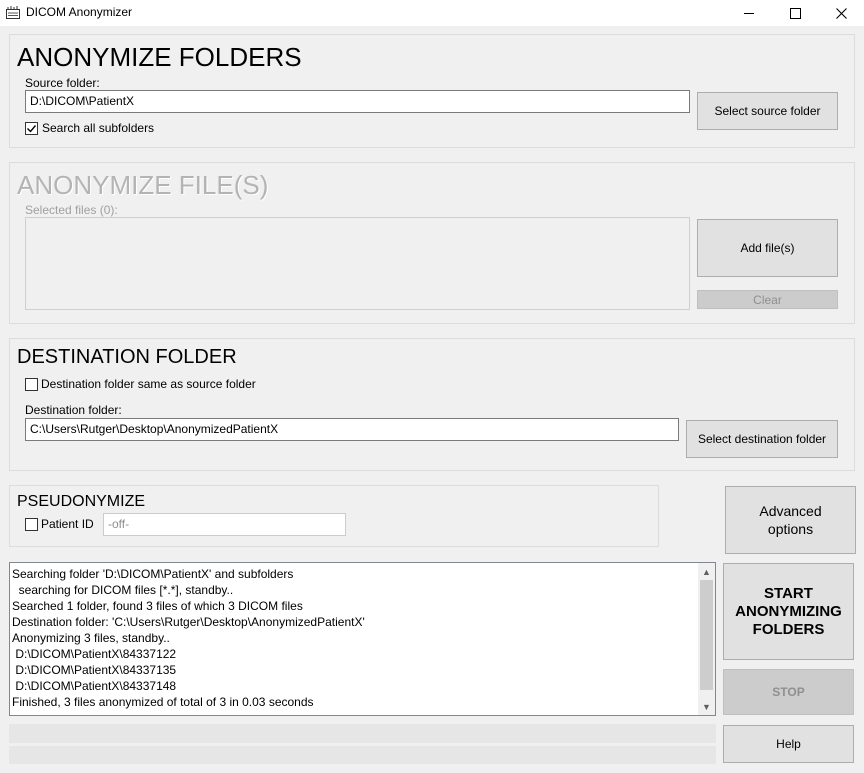 This screenshot has height=773, width=864. I want to click on start-label-line3: FOLDERS, so click(788, 629).